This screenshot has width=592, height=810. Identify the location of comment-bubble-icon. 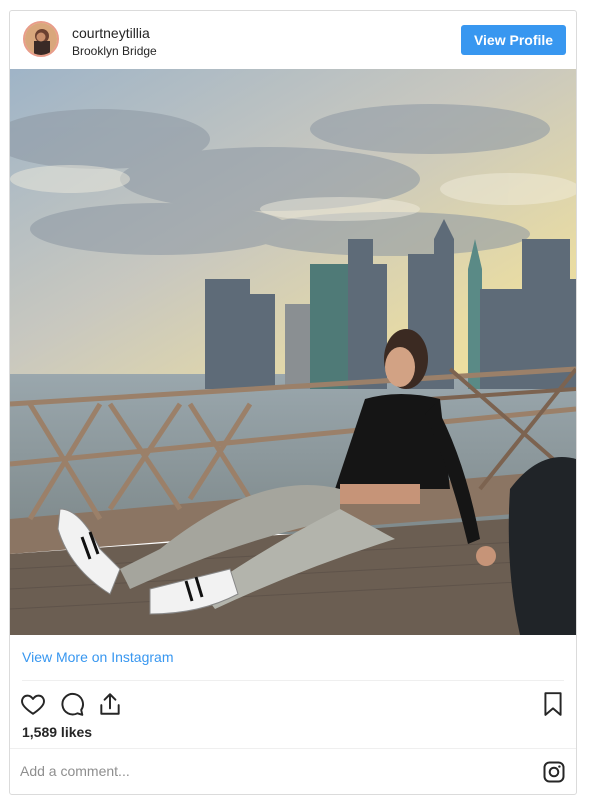
(72, 704).